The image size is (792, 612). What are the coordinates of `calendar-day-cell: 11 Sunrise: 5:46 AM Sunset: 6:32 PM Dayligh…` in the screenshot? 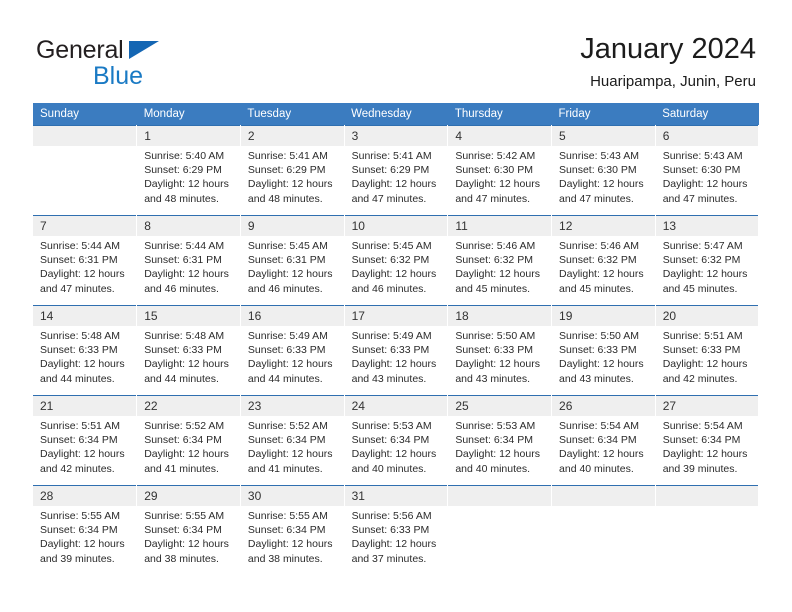 It's located at (500, 260).